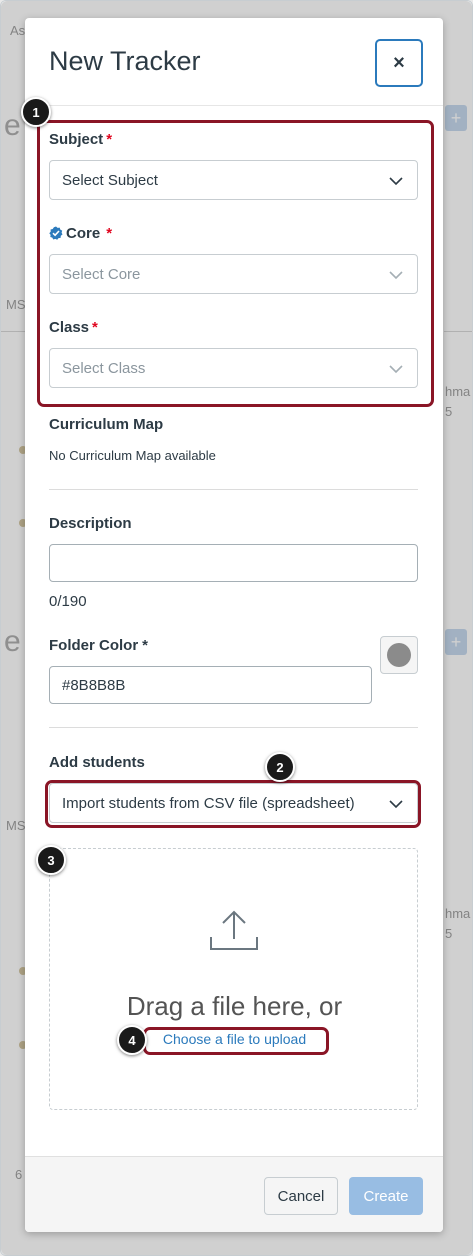  What do you see at coordinates (233, 563) in the screenshot?
I see `description-input` at bounding box center [233, 563].